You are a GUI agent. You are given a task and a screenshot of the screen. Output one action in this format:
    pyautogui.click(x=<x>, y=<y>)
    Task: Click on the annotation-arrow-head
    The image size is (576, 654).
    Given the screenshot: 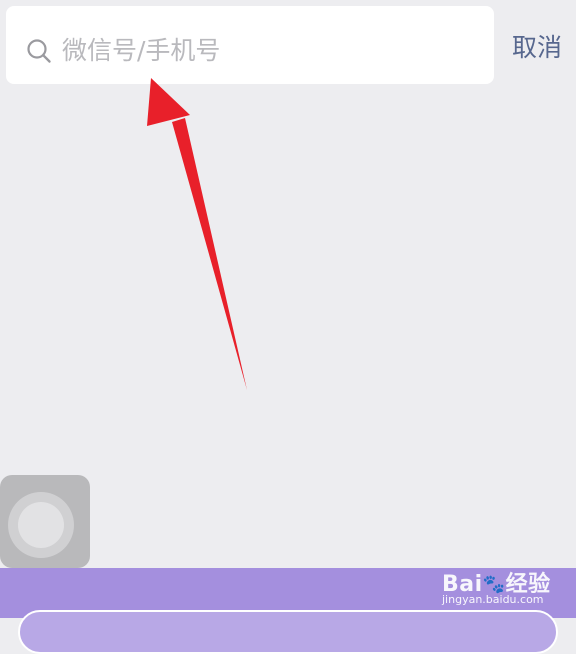 What is the action you would take?
    pyautogui.click(x=168, y=102)
    